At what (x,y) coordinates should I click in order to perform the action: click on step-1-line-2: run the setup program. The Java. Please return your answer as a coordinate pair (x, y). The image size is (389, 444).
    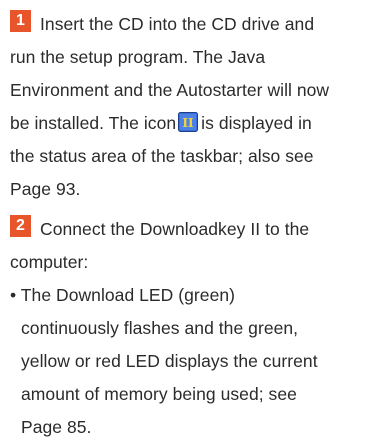
    Looking at the image, I should click on (138, 57).